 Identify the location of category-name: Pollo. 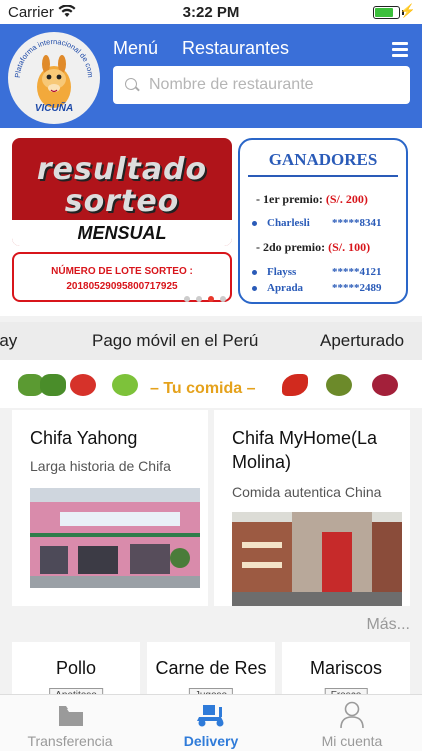
(76, 668).